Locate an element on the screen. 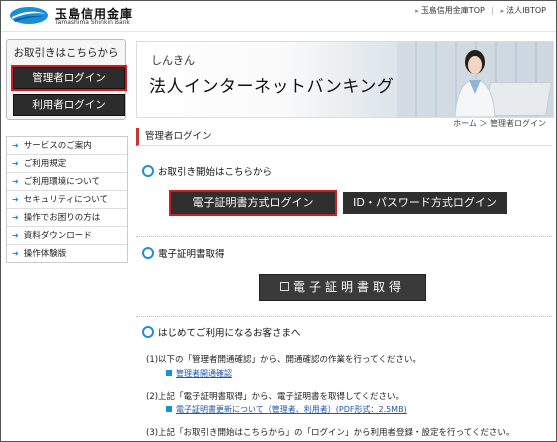 The image size is (557, 442). idpw-login-button: ID・パスワード方式ログイン is located at coordinates (425, 203).